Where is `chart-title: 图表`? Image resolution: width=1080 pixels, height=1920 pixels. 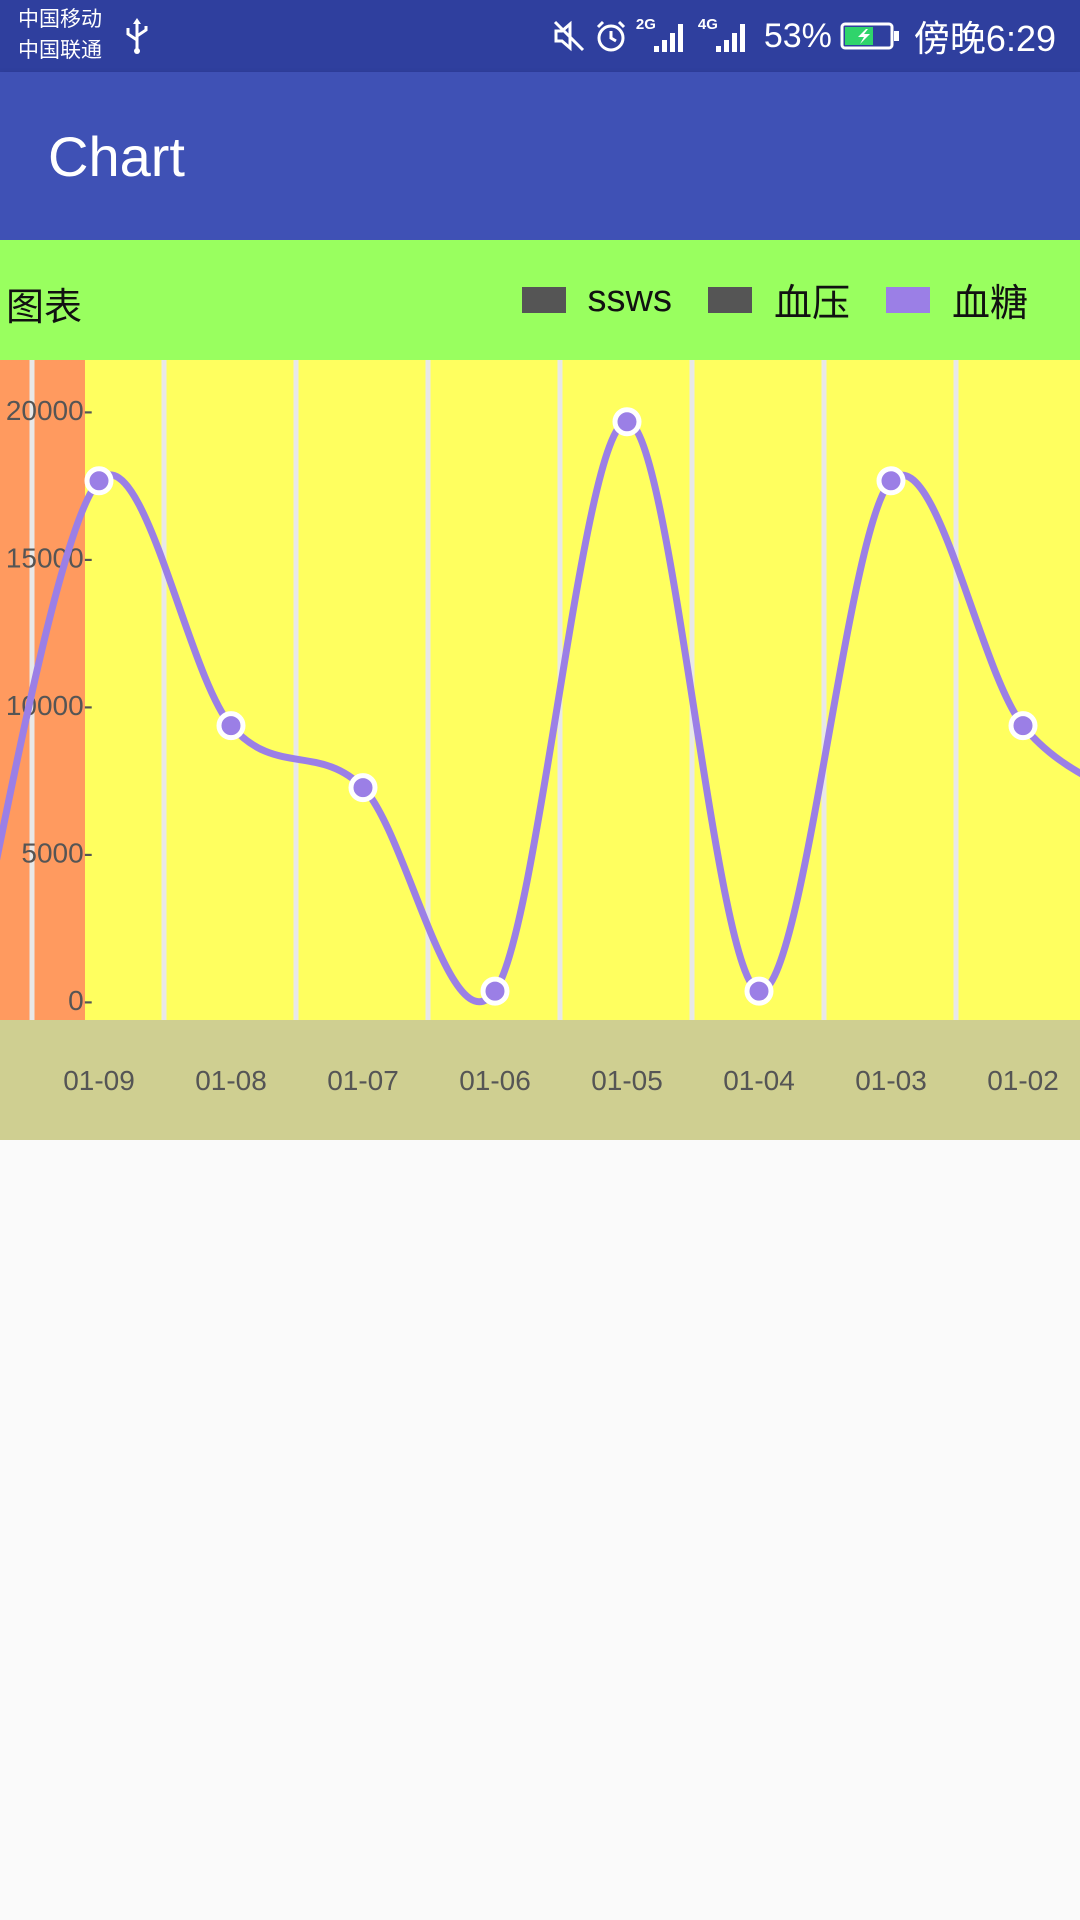 chart-title: 图表 is located at coordinates (44, 308).